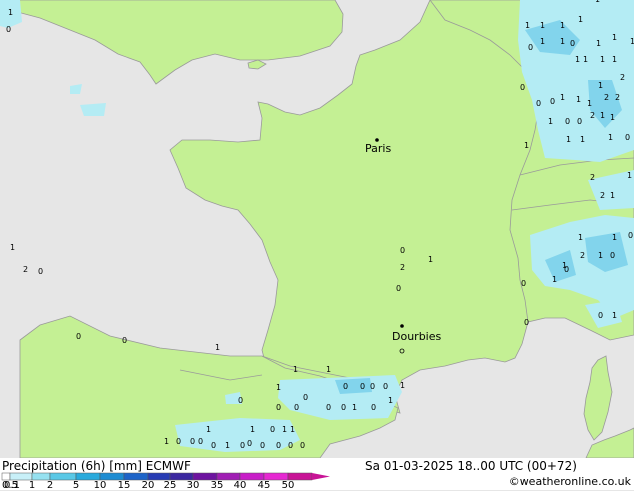 This screenshot has height=491, width=634. What do you see at coordinates (50, 485) in the screenshot?
I see `colorbar-tick-label: 2` at bounding box center [50, 485].